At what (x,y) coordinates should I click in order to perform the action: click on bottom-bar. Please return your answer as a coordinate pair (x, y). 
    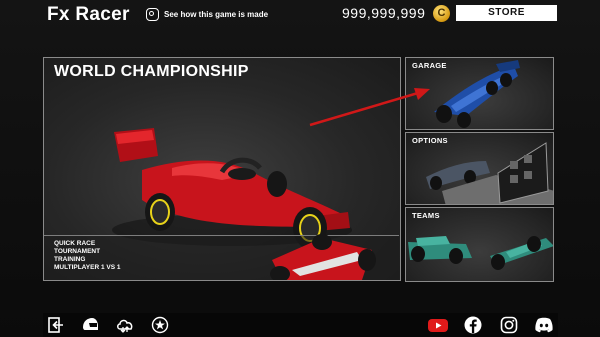
    Looking at the image, I should click on (300, 325).